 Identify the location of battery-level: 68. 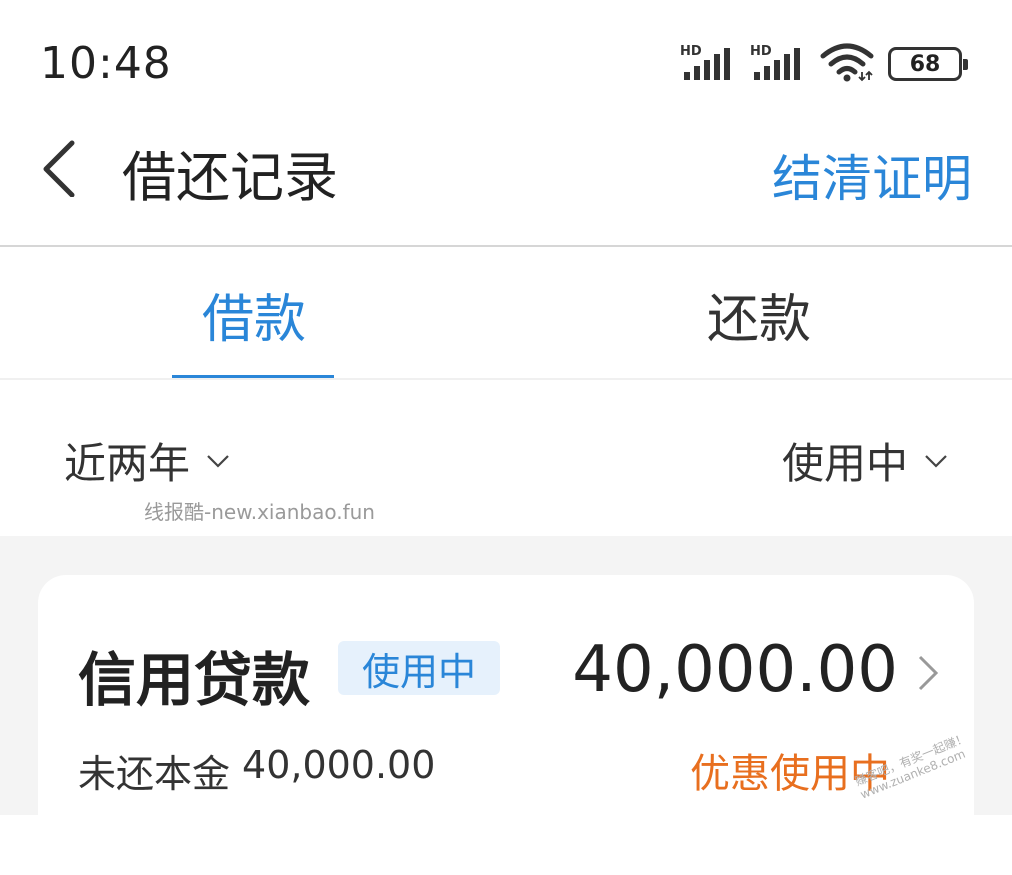
(925, 64).